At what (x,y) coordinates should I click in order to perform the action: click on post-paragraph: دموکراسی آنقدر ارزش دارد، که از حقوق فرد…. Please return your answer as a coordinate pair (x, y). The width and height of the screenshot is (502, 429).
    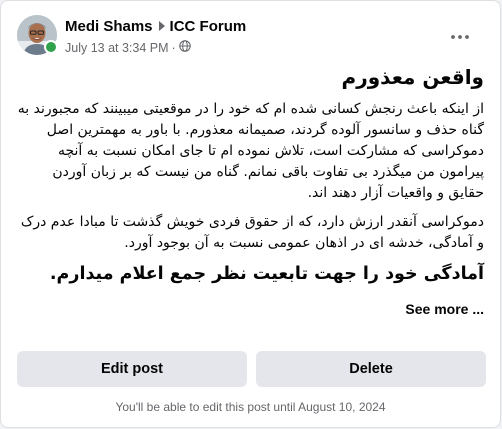
    Looking at the image, I should click on (252, 232).